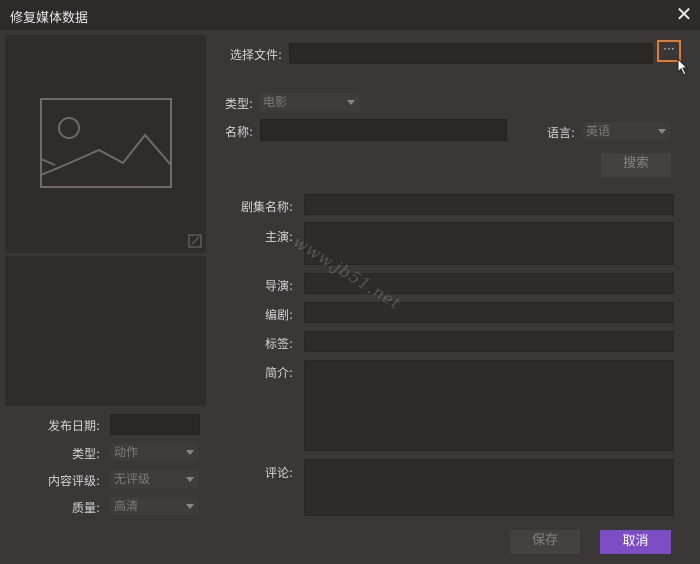 Image resolution: width=700 pixels, height=564 pixels. I want to click on director-label: 导演:, so click(278, 286).